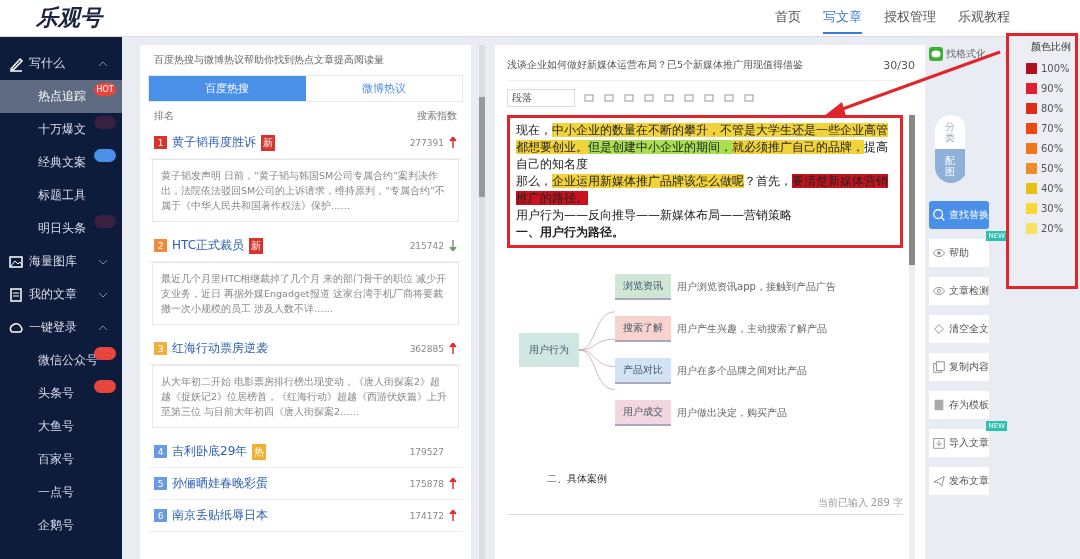 This screenshot has width=1080, height=559. I want to click on nav-link: 授权管理, so click(910, 18).